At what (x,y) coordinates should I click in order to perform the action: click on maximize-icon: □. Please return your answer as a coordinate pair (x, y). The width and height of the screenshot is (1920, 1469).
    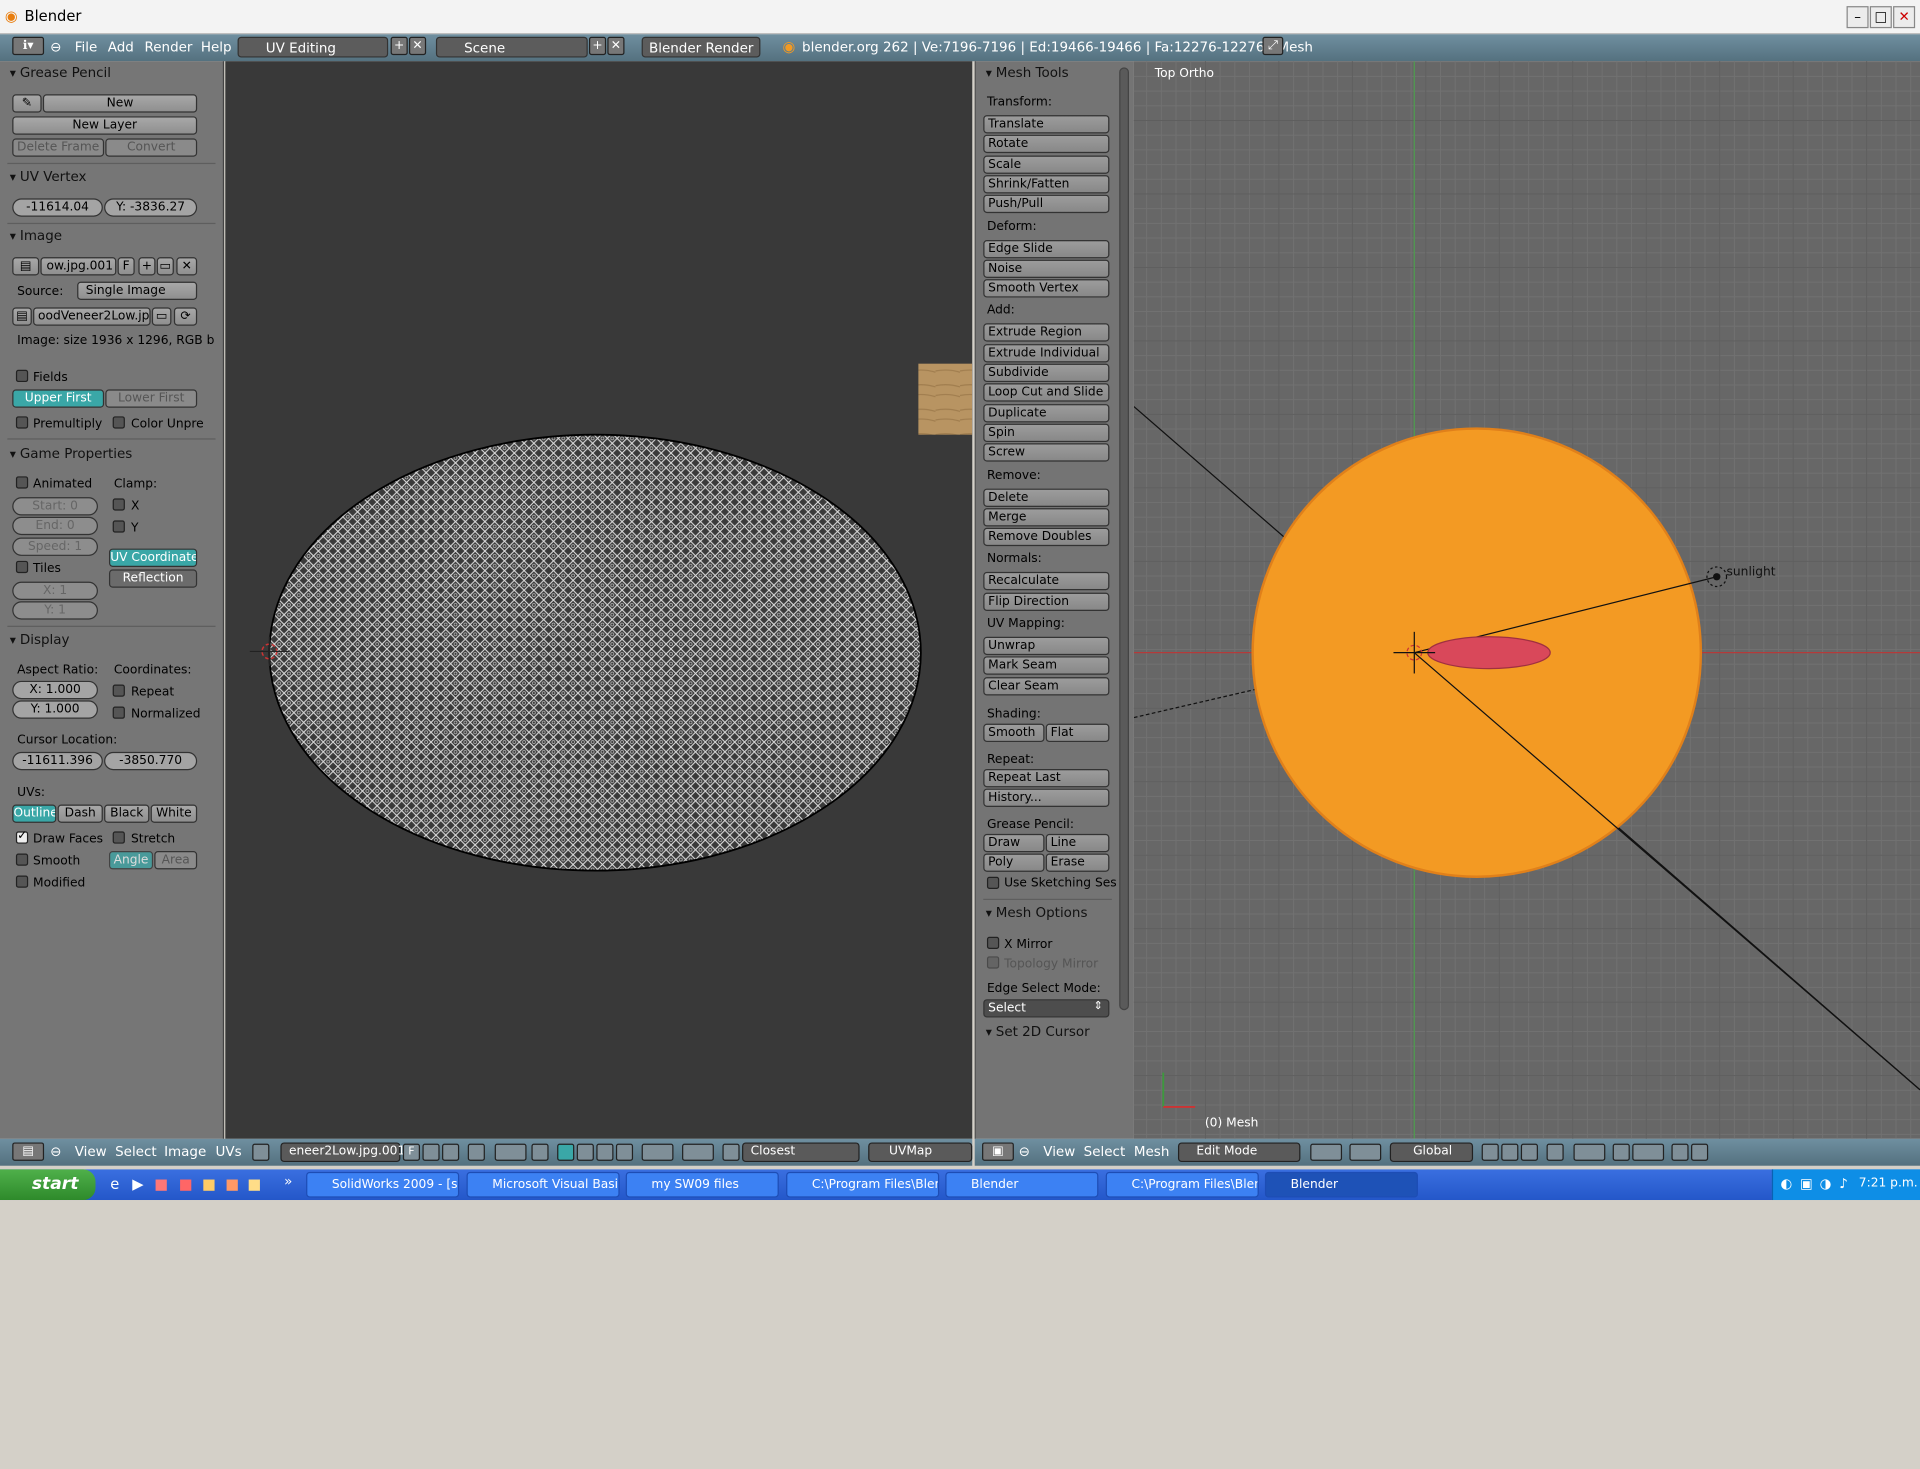
    Looking at the image, I should click on (1880, 17).